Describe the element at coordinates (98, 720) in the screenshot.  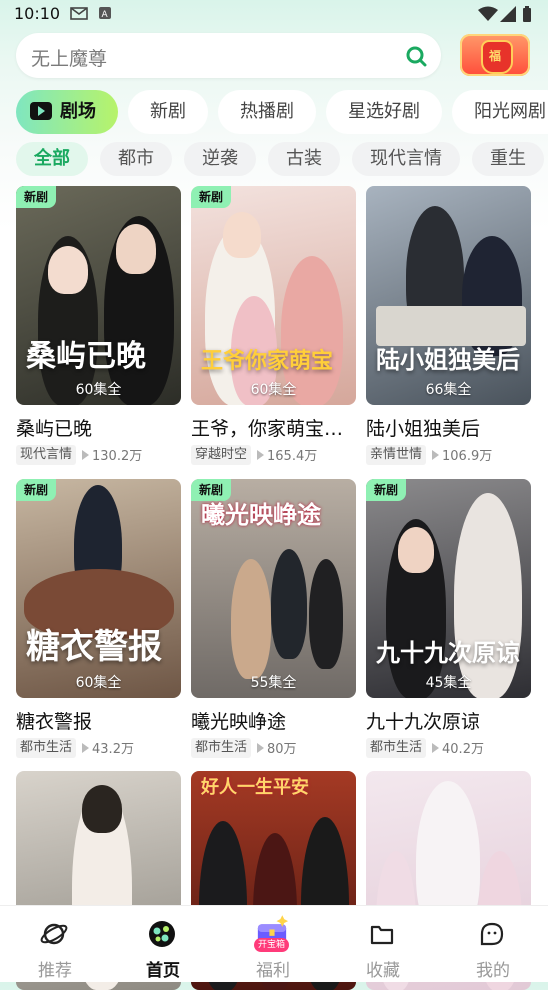
I see `drama-title: 糖衣警报` at that location.